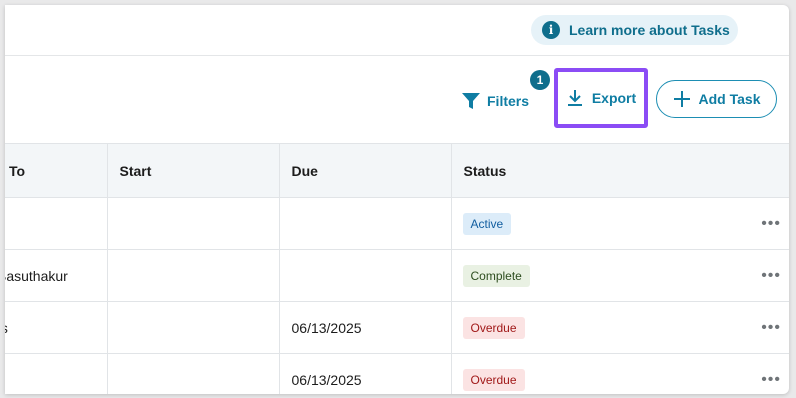  I want to click on table-row: : Active •••, so click(397, 223).